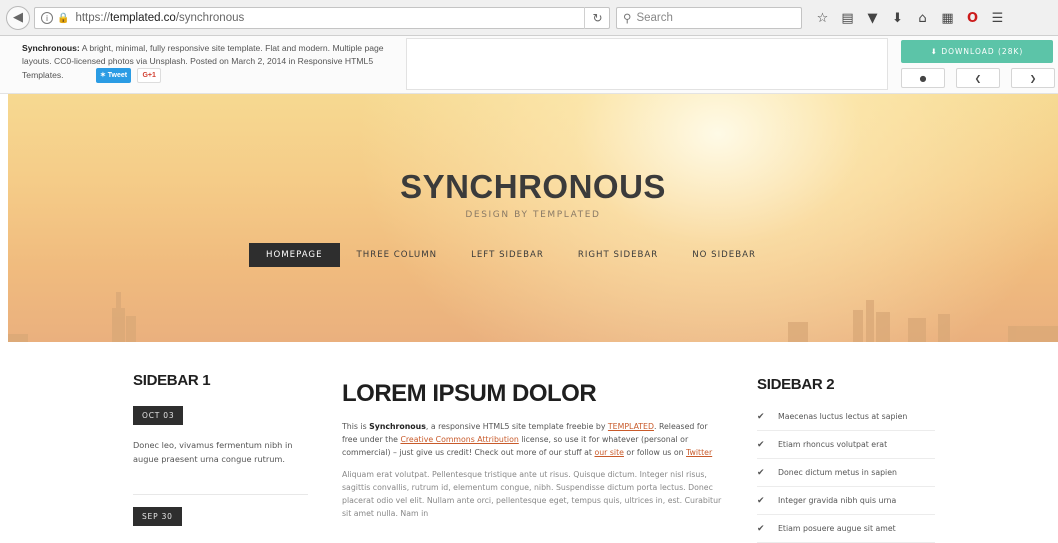  I want to click on nav-item-homepage: HOMEPAGE, so click(294, 255).